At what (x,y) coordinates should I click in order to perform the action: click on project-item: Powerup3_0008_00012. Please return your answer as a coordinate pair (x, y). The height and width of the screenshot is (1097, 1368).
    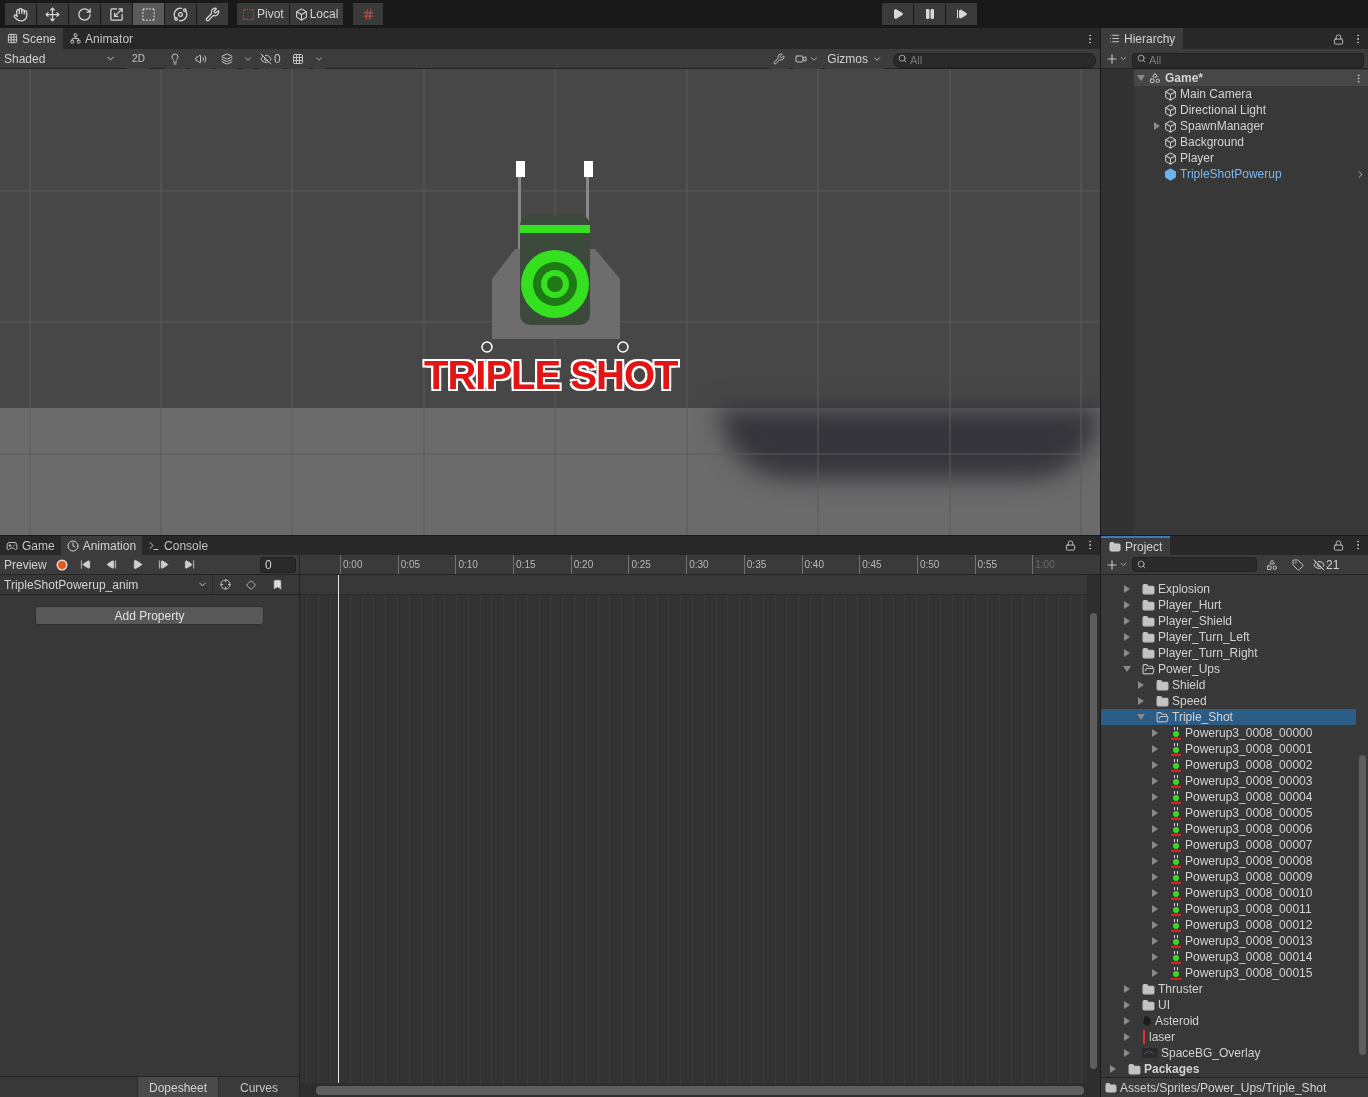
    Looking at the image, I should click on (1228, 925).